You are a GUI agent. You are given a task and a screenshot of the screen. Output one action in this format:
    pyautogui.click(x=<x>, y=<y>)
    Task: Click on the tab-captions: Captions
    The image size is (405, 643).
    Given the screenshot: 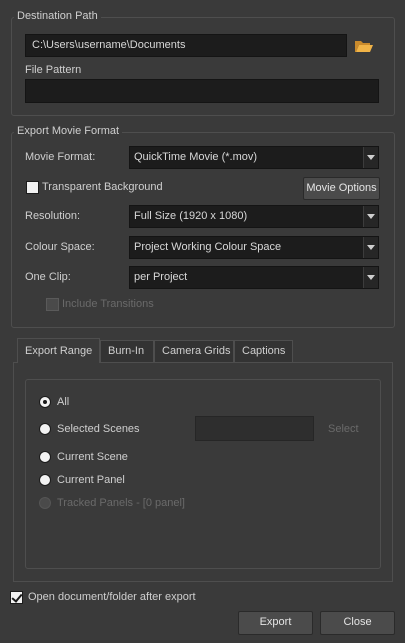 What is the action you would take?
    pyautogui.click(x=263, y=351)
    